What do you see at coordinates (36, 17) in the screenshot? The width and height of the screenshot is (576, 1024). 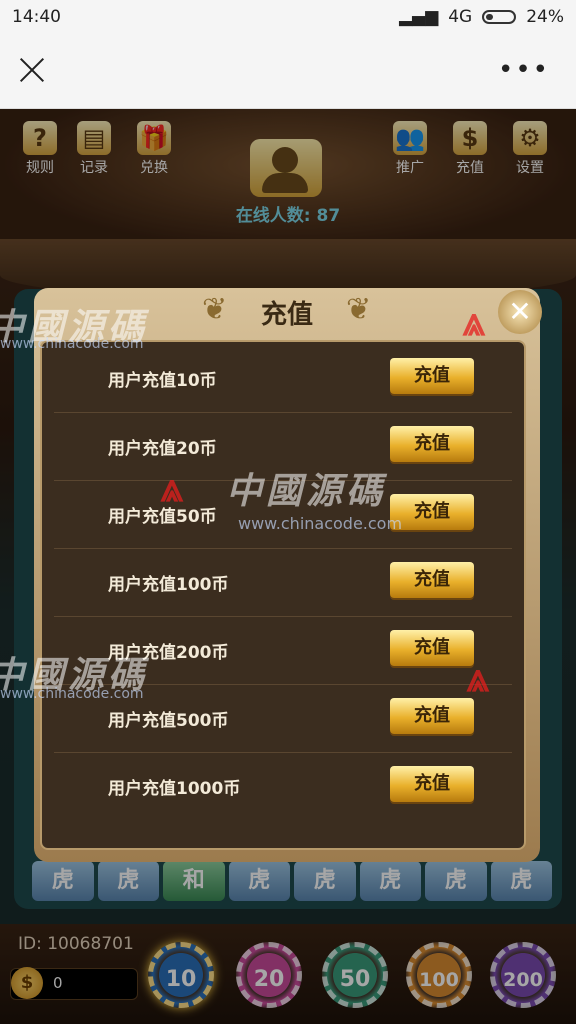 I see `status-time: 14:40` at bounding box center [36, 17].